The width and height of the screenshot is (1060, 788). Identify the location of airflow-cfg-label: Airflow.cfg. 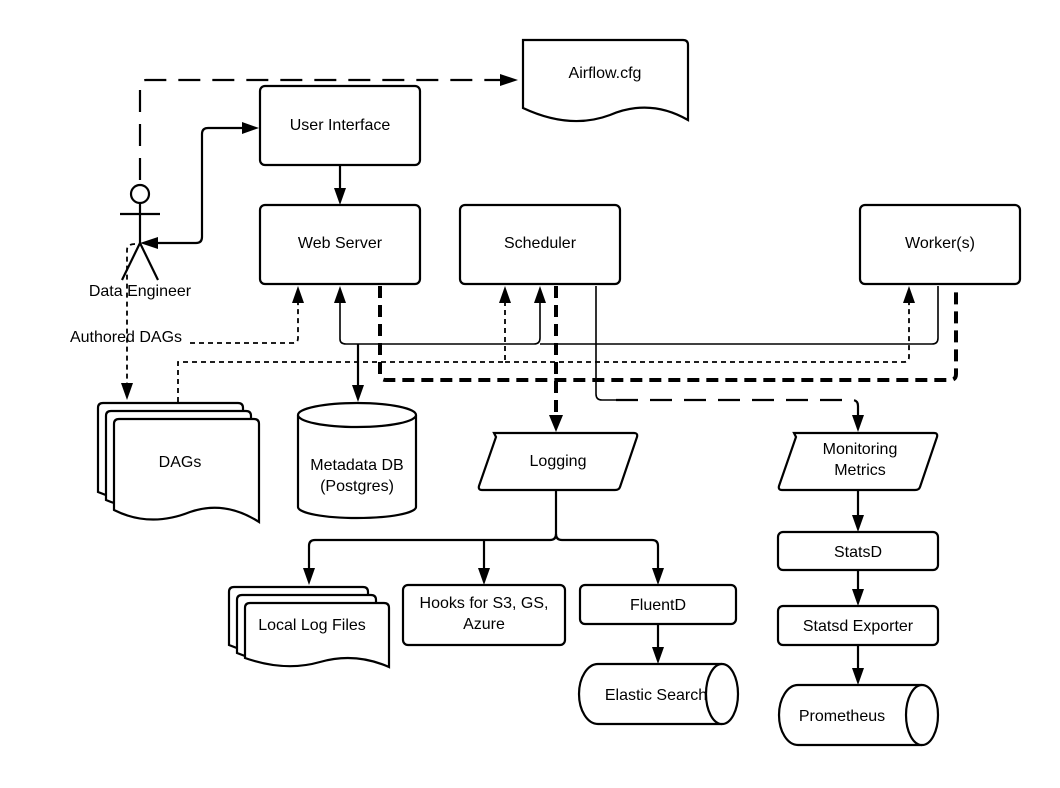
(605, 73).